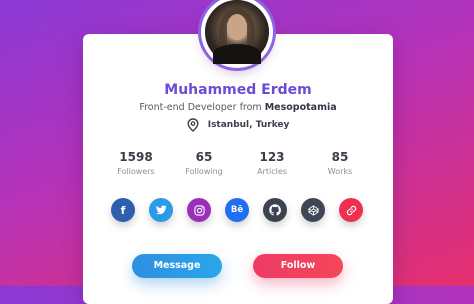 The width and height of the screenshot is (474, 304). What do you see at coordinates (237, 27) in the screenshot?
I see `avatar-face` at bounding box center [237, 27].